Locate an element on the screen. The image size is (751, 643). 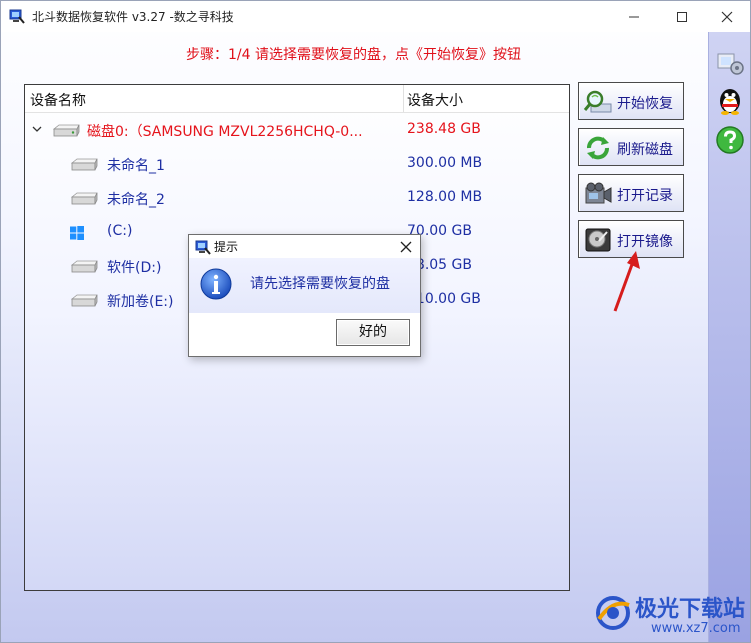
dialog-title: 提示 is located at coordinates (226, 247).